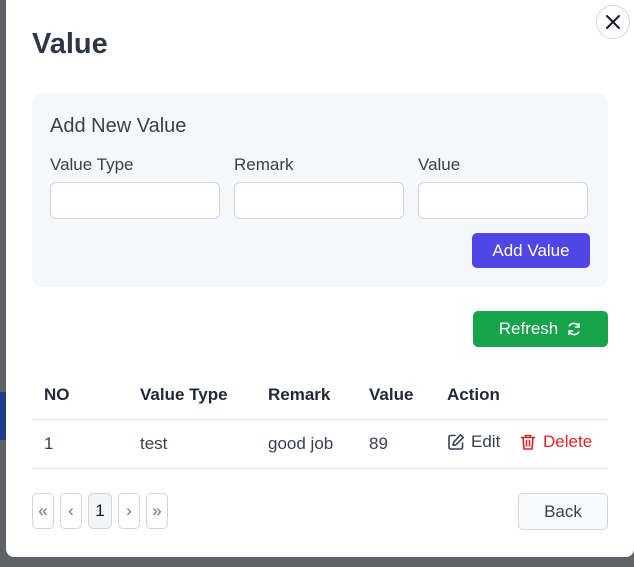  Describe the element at coordinates (80, 444) in the screenshot. I see `cell-no: 1` at that location.